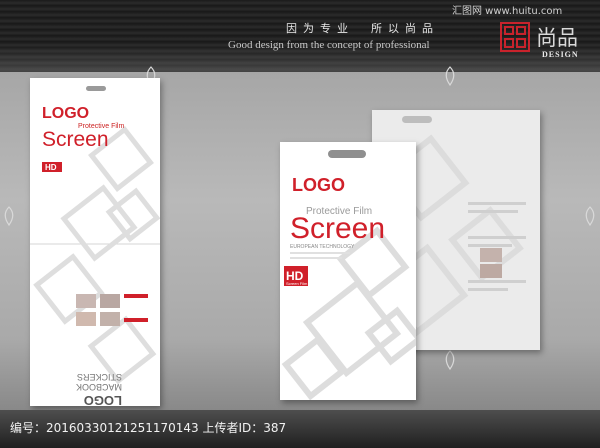  Describe the element at coordinates (560, 54) in the screenshot. I see `brand-design-label: DESIGN` at that location.